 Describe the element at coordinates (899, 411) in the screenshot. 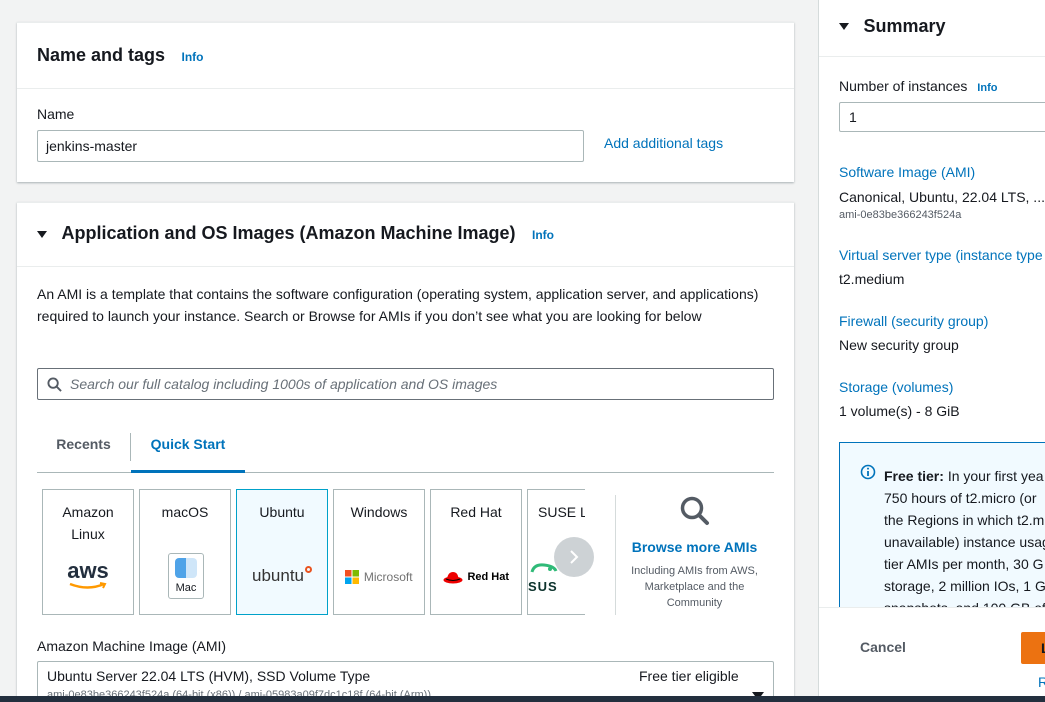

I see `storage-value: 1 volume(s) - 8 GiB` at that location.